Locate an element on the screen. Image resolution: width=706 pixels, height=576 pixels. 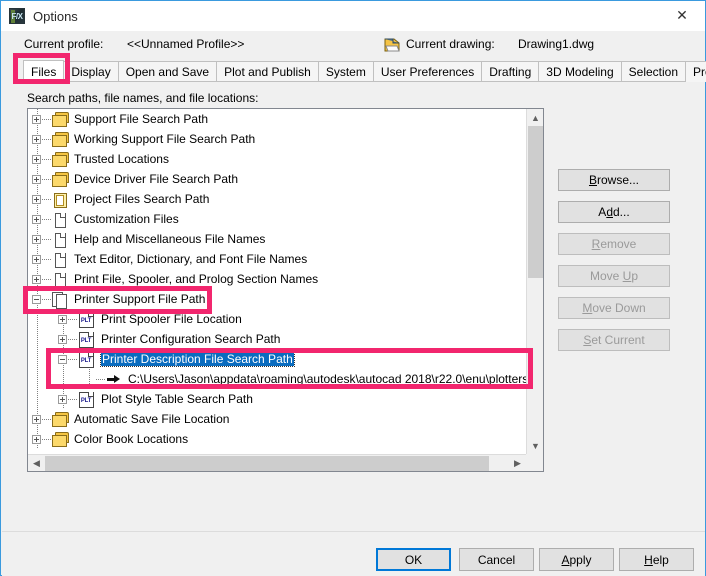
tree-vertical-scrollbar: ▲ ▼ is located at coordinates (534, 281).